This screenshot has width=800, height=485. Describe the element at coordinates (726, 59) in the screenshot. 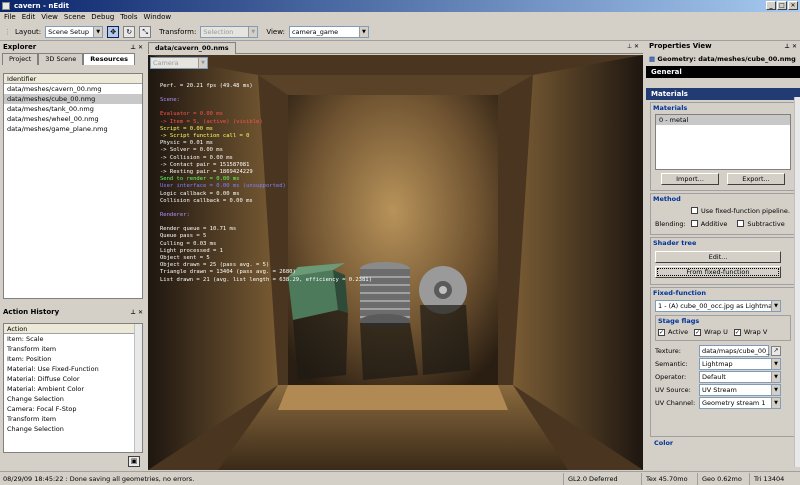

I see `geometry-label: Geometry: data/meshes/cube_00.nmg` at that location.